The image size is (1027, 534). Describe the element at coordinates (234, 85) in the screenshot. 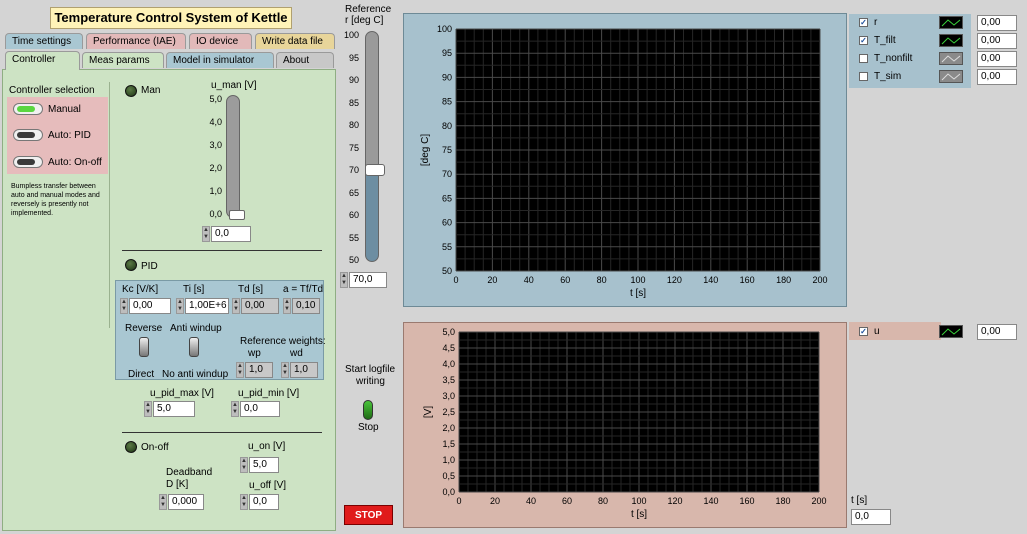

I see `u-man-label: u_man [V]` at that location.